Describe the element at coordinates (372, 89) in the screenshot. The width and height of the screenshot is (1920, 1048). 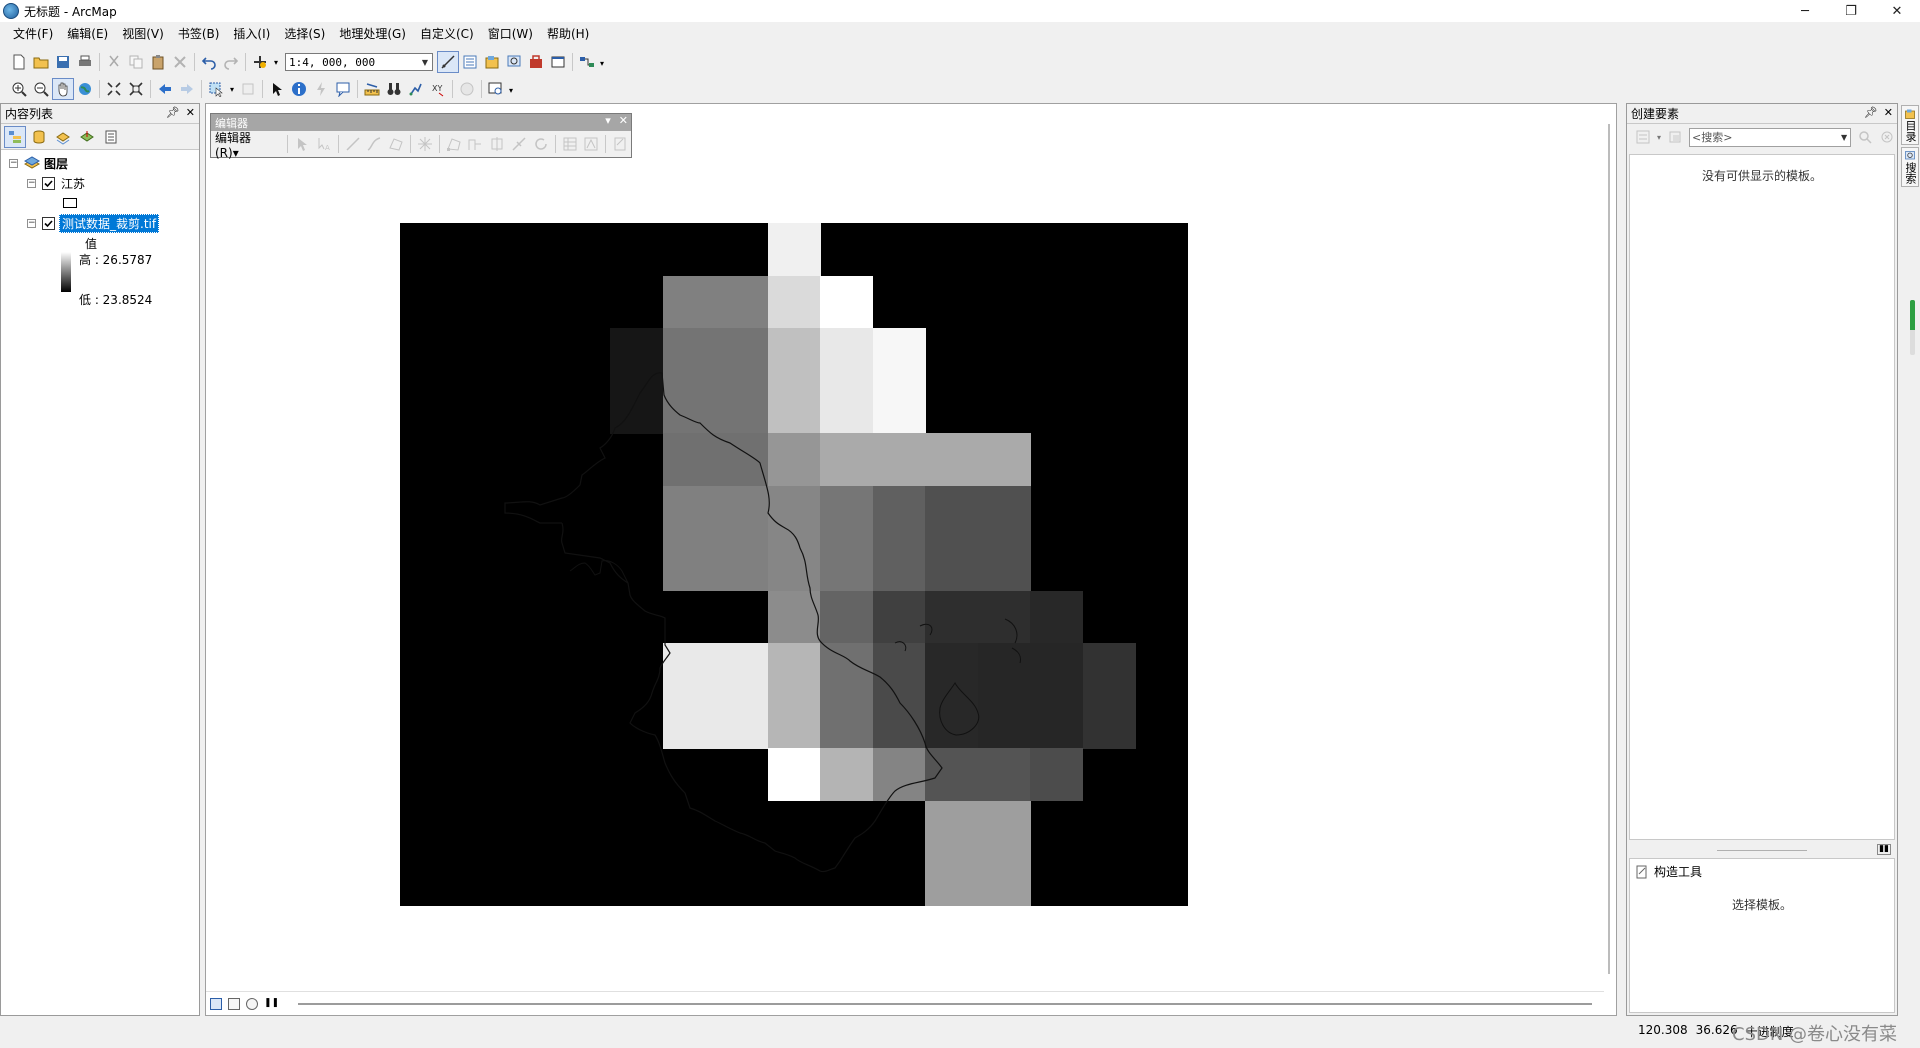
I see `measure-ruler-icon` at that location.